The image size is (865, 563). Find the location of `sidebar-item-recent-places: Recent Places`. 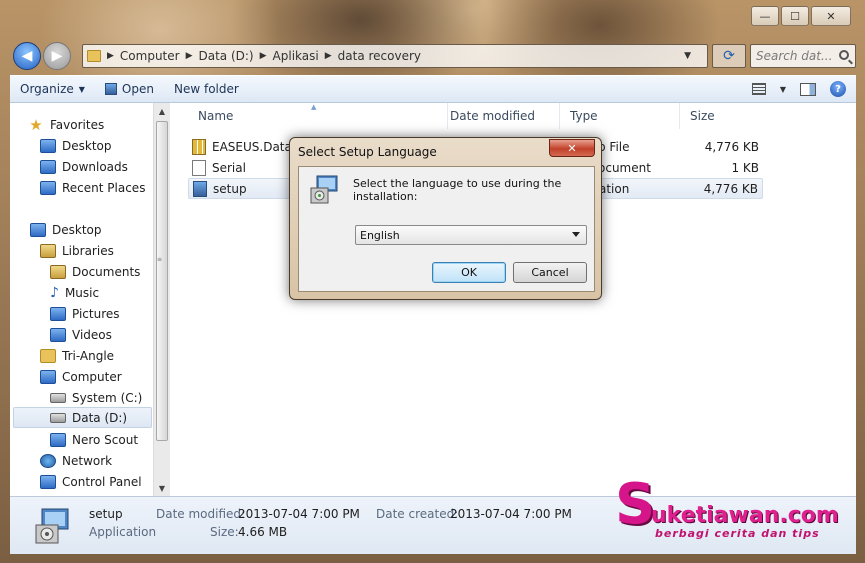

sidebar-item-recent-places: Recent Places is located at coordinates (96, 187).